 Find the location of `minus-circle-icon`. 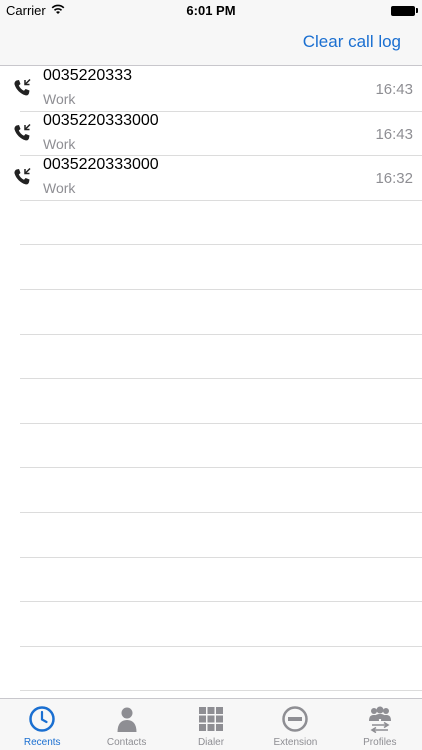

minus-circle-icon is located at coordinates (295, 719).